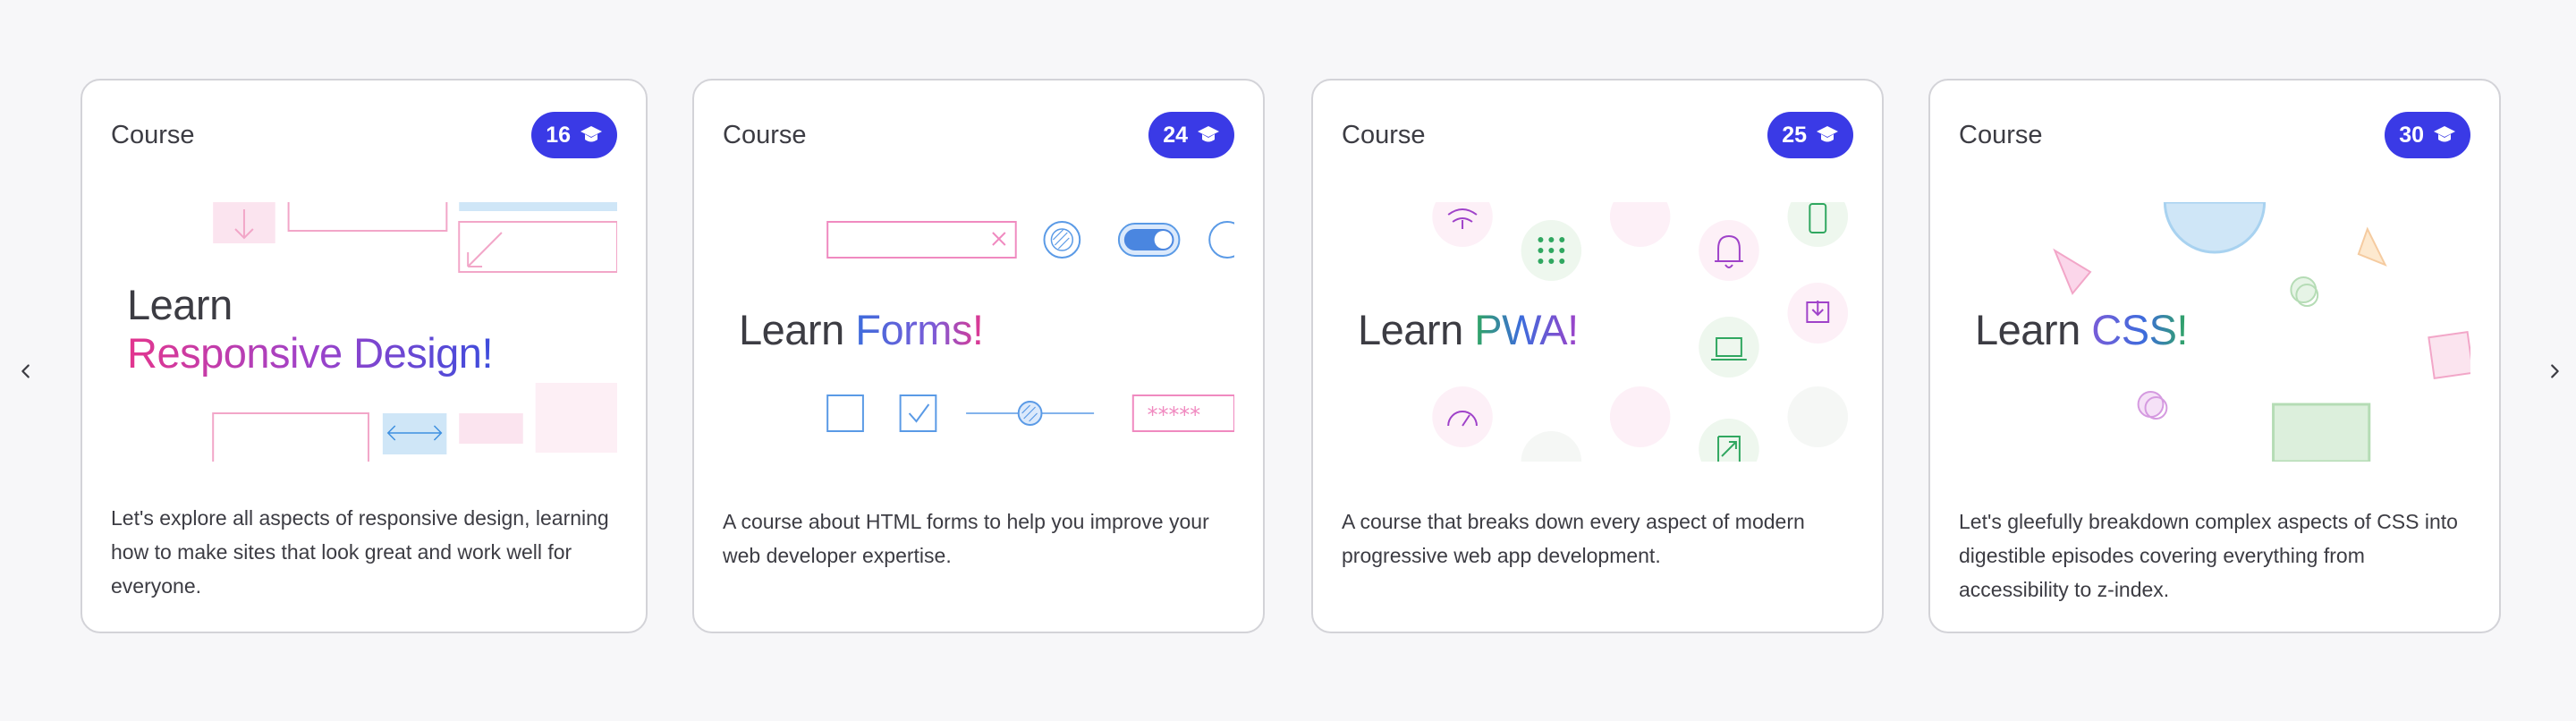 This screenshot has width=2576, height=721. What do you see at coordinates (1468, 330) in the screenshot?
I see `course-title: Learn PWA!` at bounding box center [1468, 330].